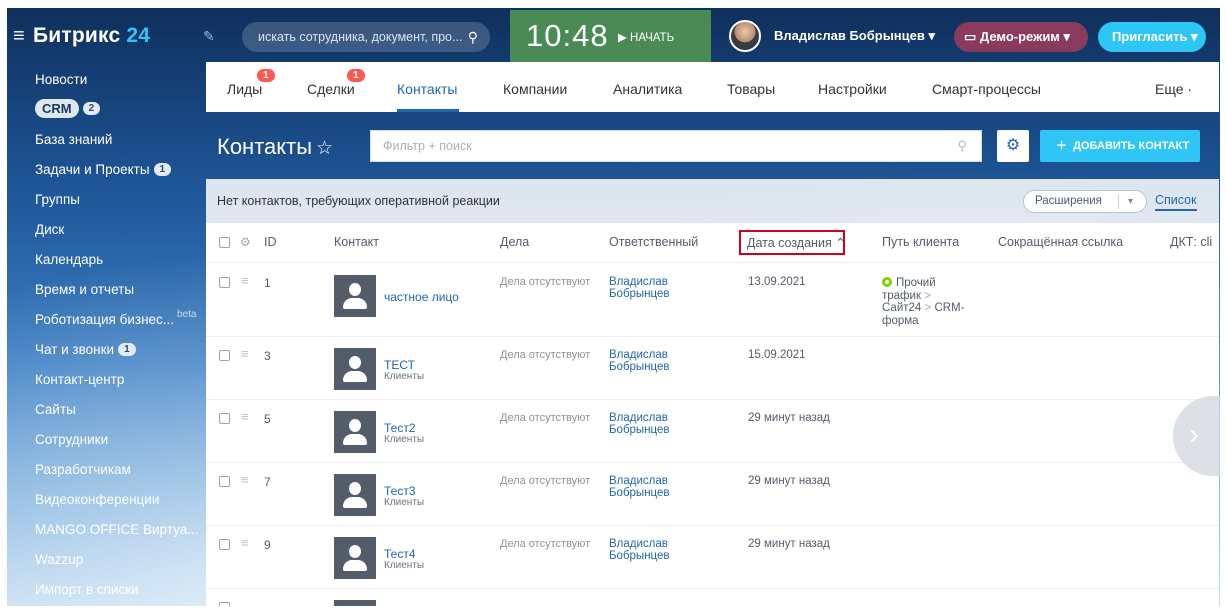 The height and width of the screenshot is (616, 1226). What do you see at coordinates (1013, 146) in the screenshot?
I see `settings-gear-button: ⚙` at bounding box center [1013, 146].